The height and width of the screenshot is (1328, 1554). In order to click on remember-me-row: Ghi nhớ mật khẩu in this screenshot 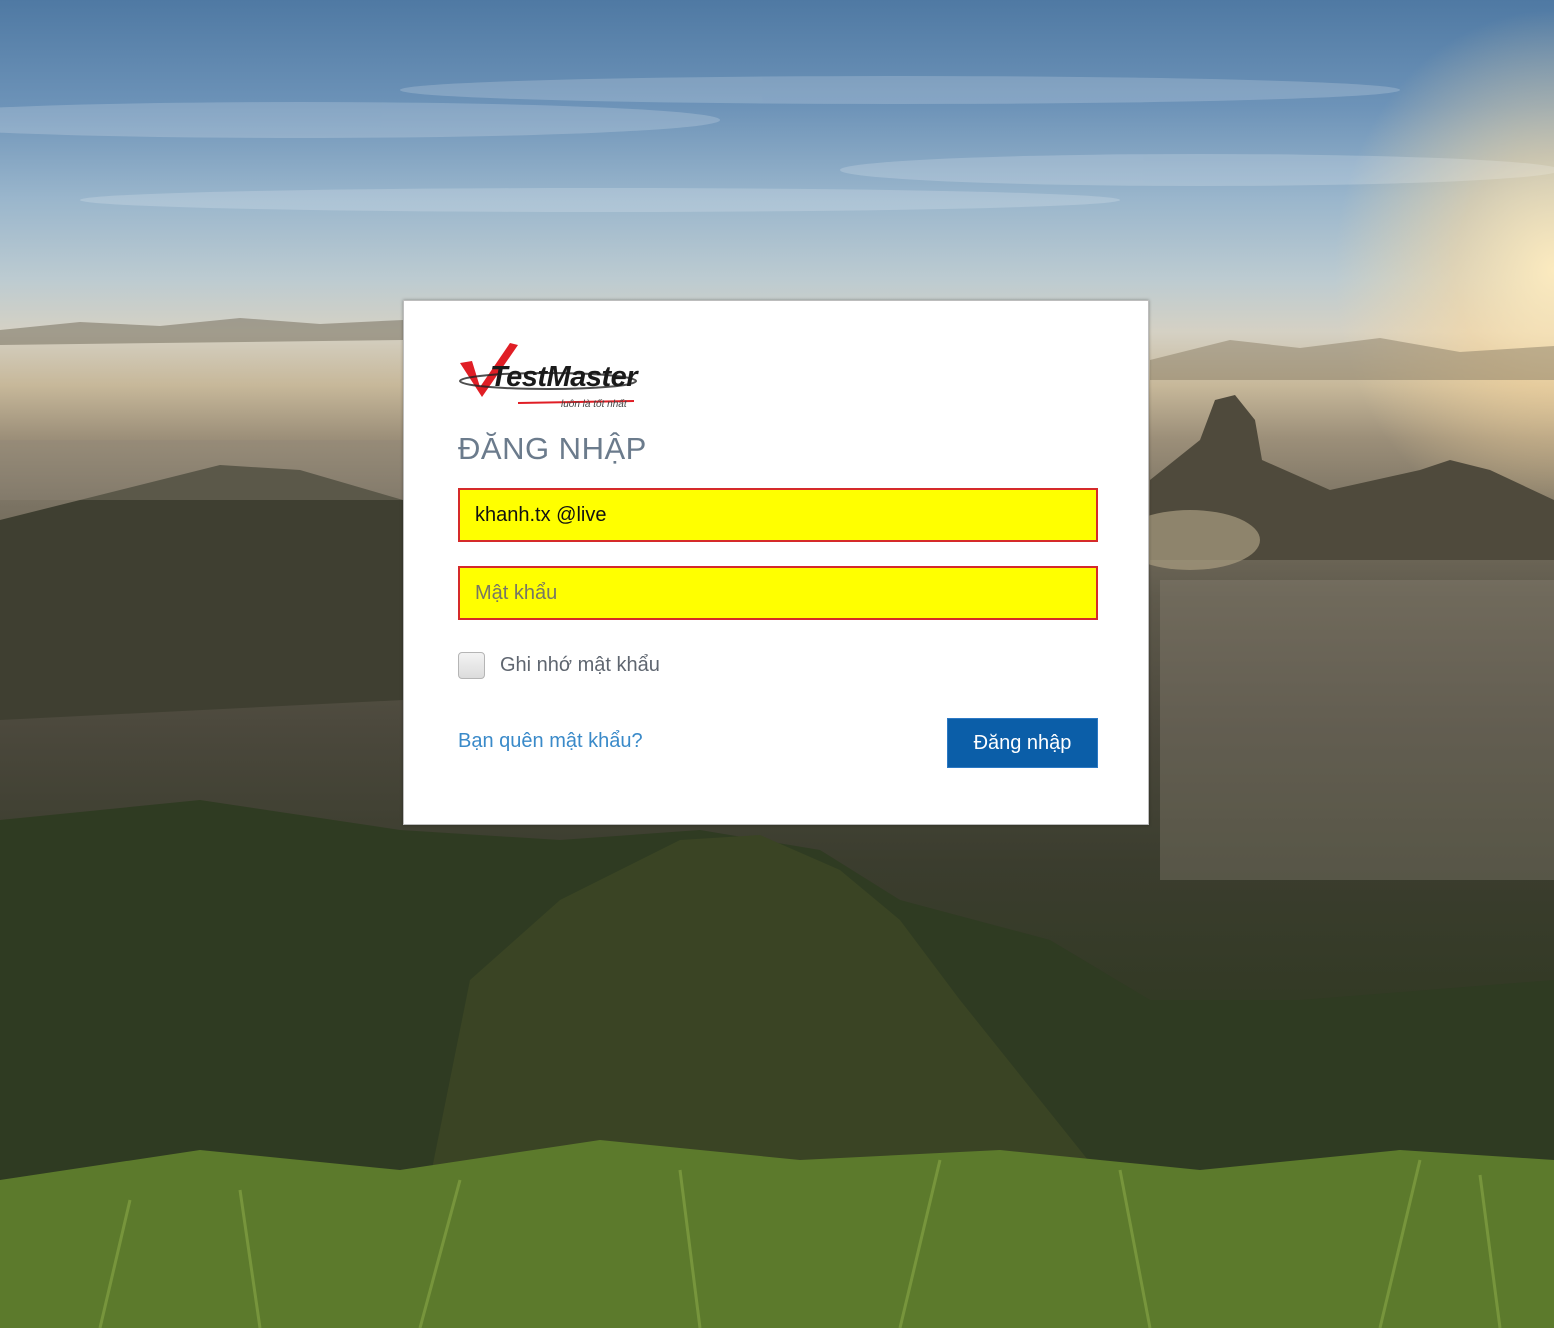, I will do `click(559, 665)`.